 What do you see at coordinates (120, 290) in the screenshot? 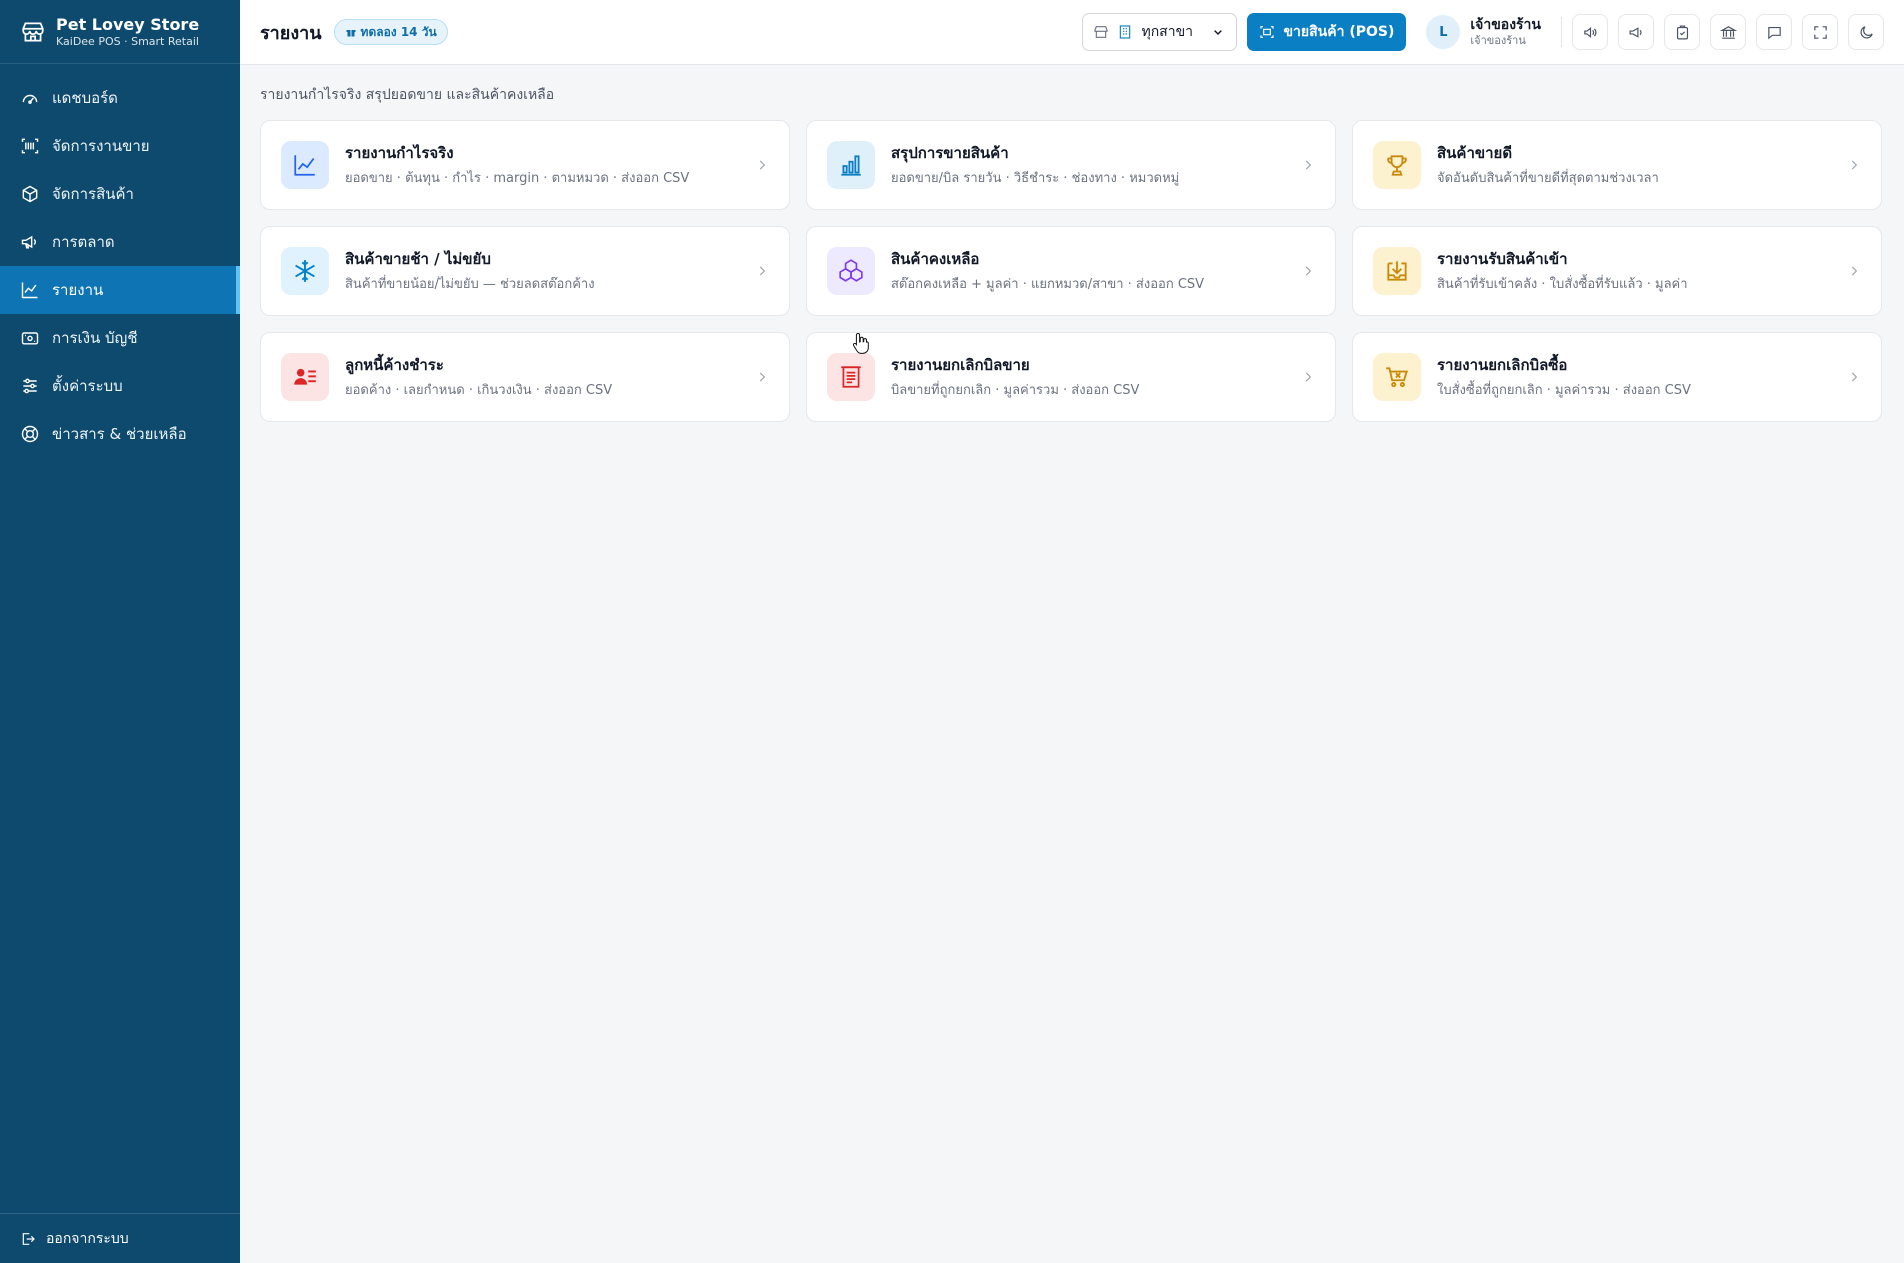
I see `sidebar-item-reports: รายงาน` at bounding box center [120, 290].